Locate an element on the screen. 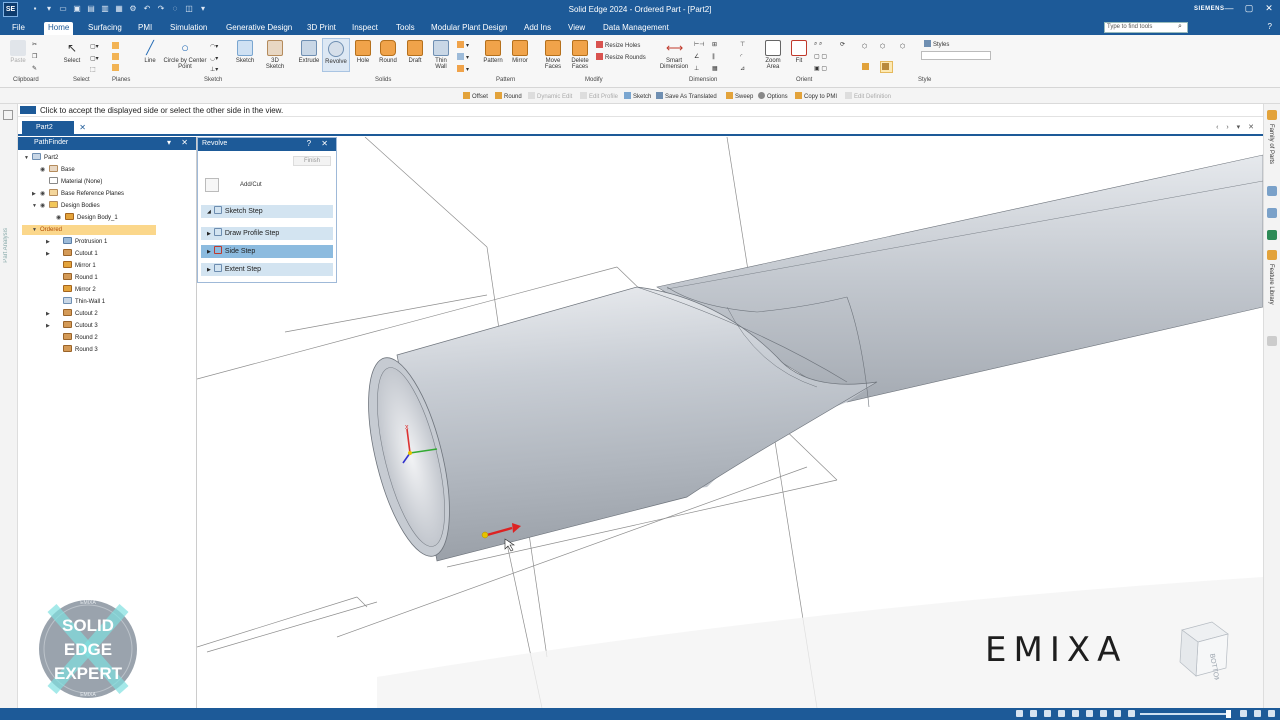  part-analysis-tab: Part Analysis is located at coordinates (6, 245).